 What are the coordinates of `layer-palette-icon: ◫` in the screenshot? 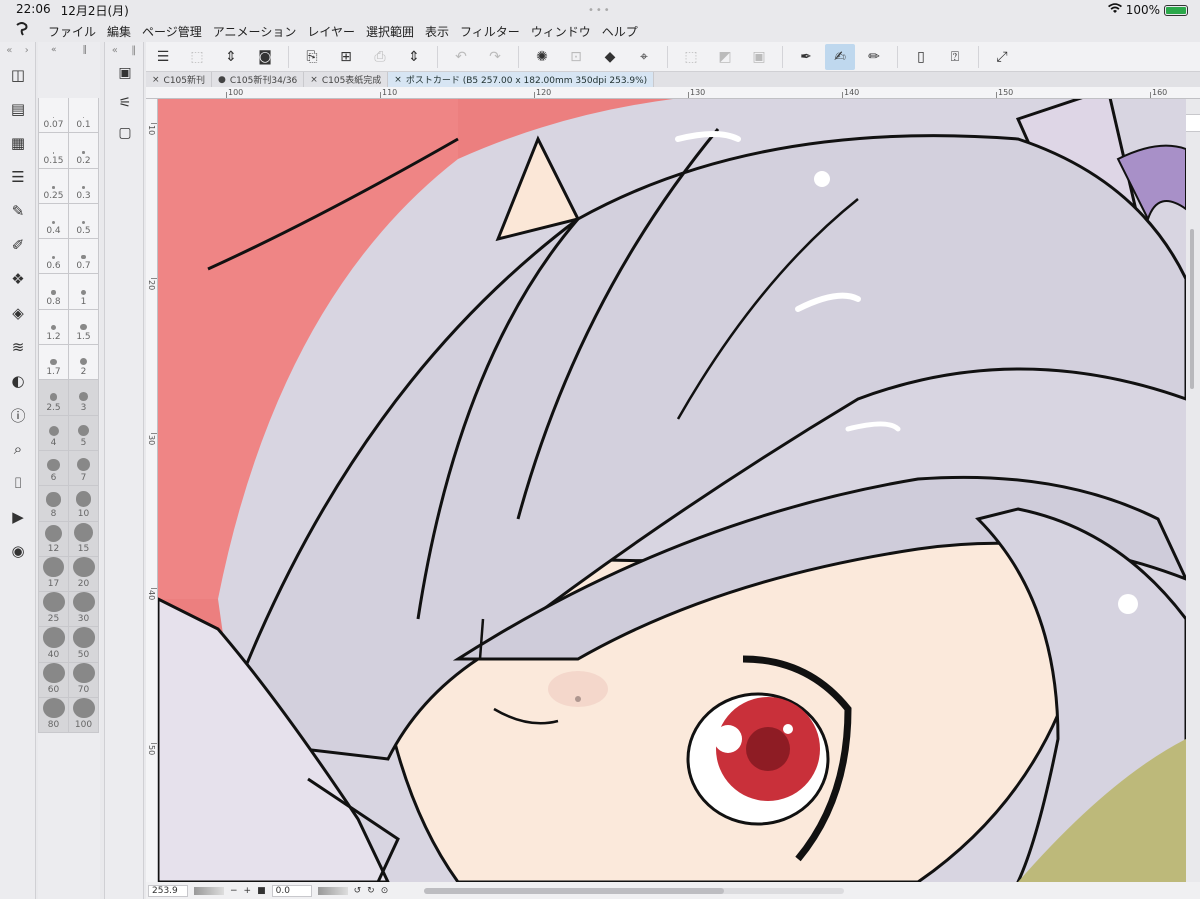 It's located at (18, 75).